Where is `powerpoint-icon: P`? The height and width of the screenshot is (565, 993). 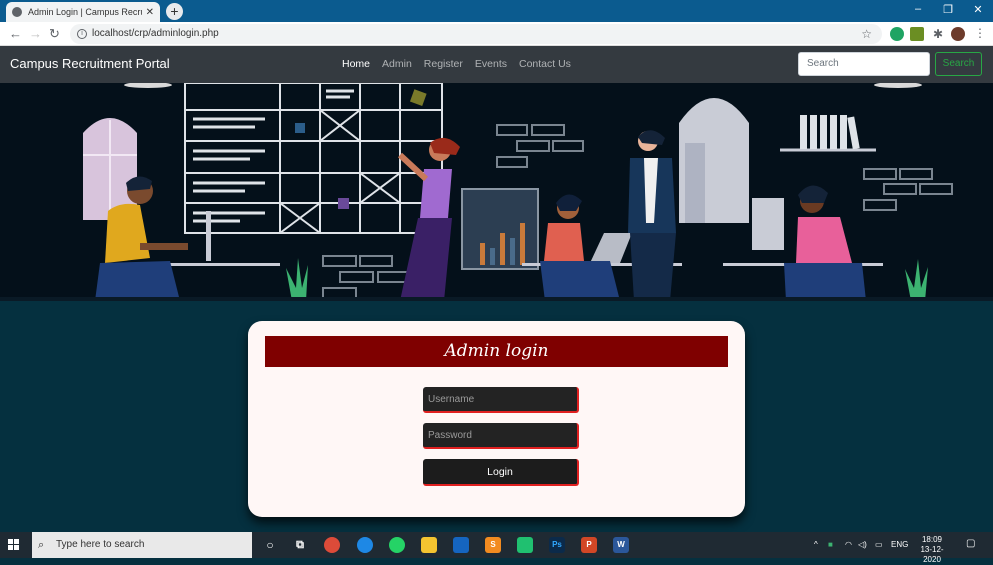 powerpoint-icon: P is located at coordinates (589, 545).